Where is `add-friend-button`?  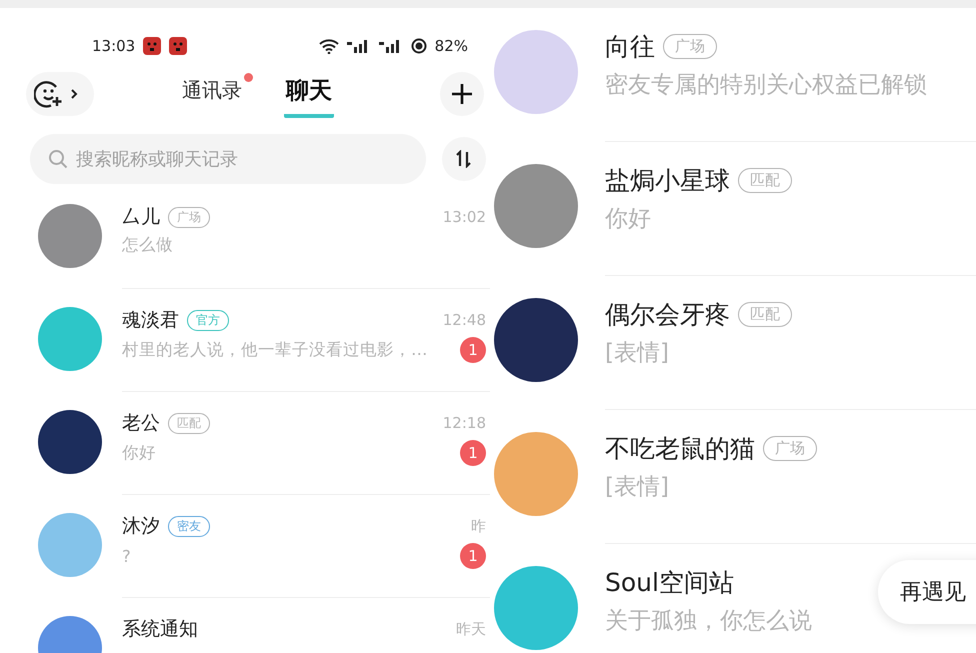
add-friend-button is located at coordinates (60, 94).